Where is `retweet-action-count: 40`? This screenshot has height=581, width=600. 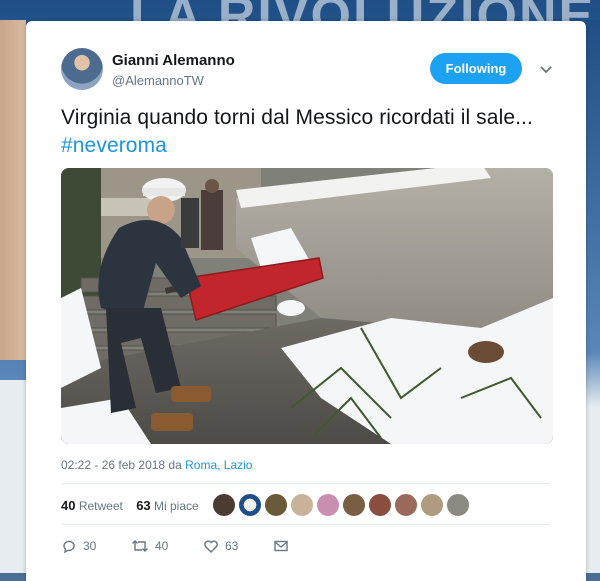 retweet-action-count: 40 is located at coordinates (162, 546).